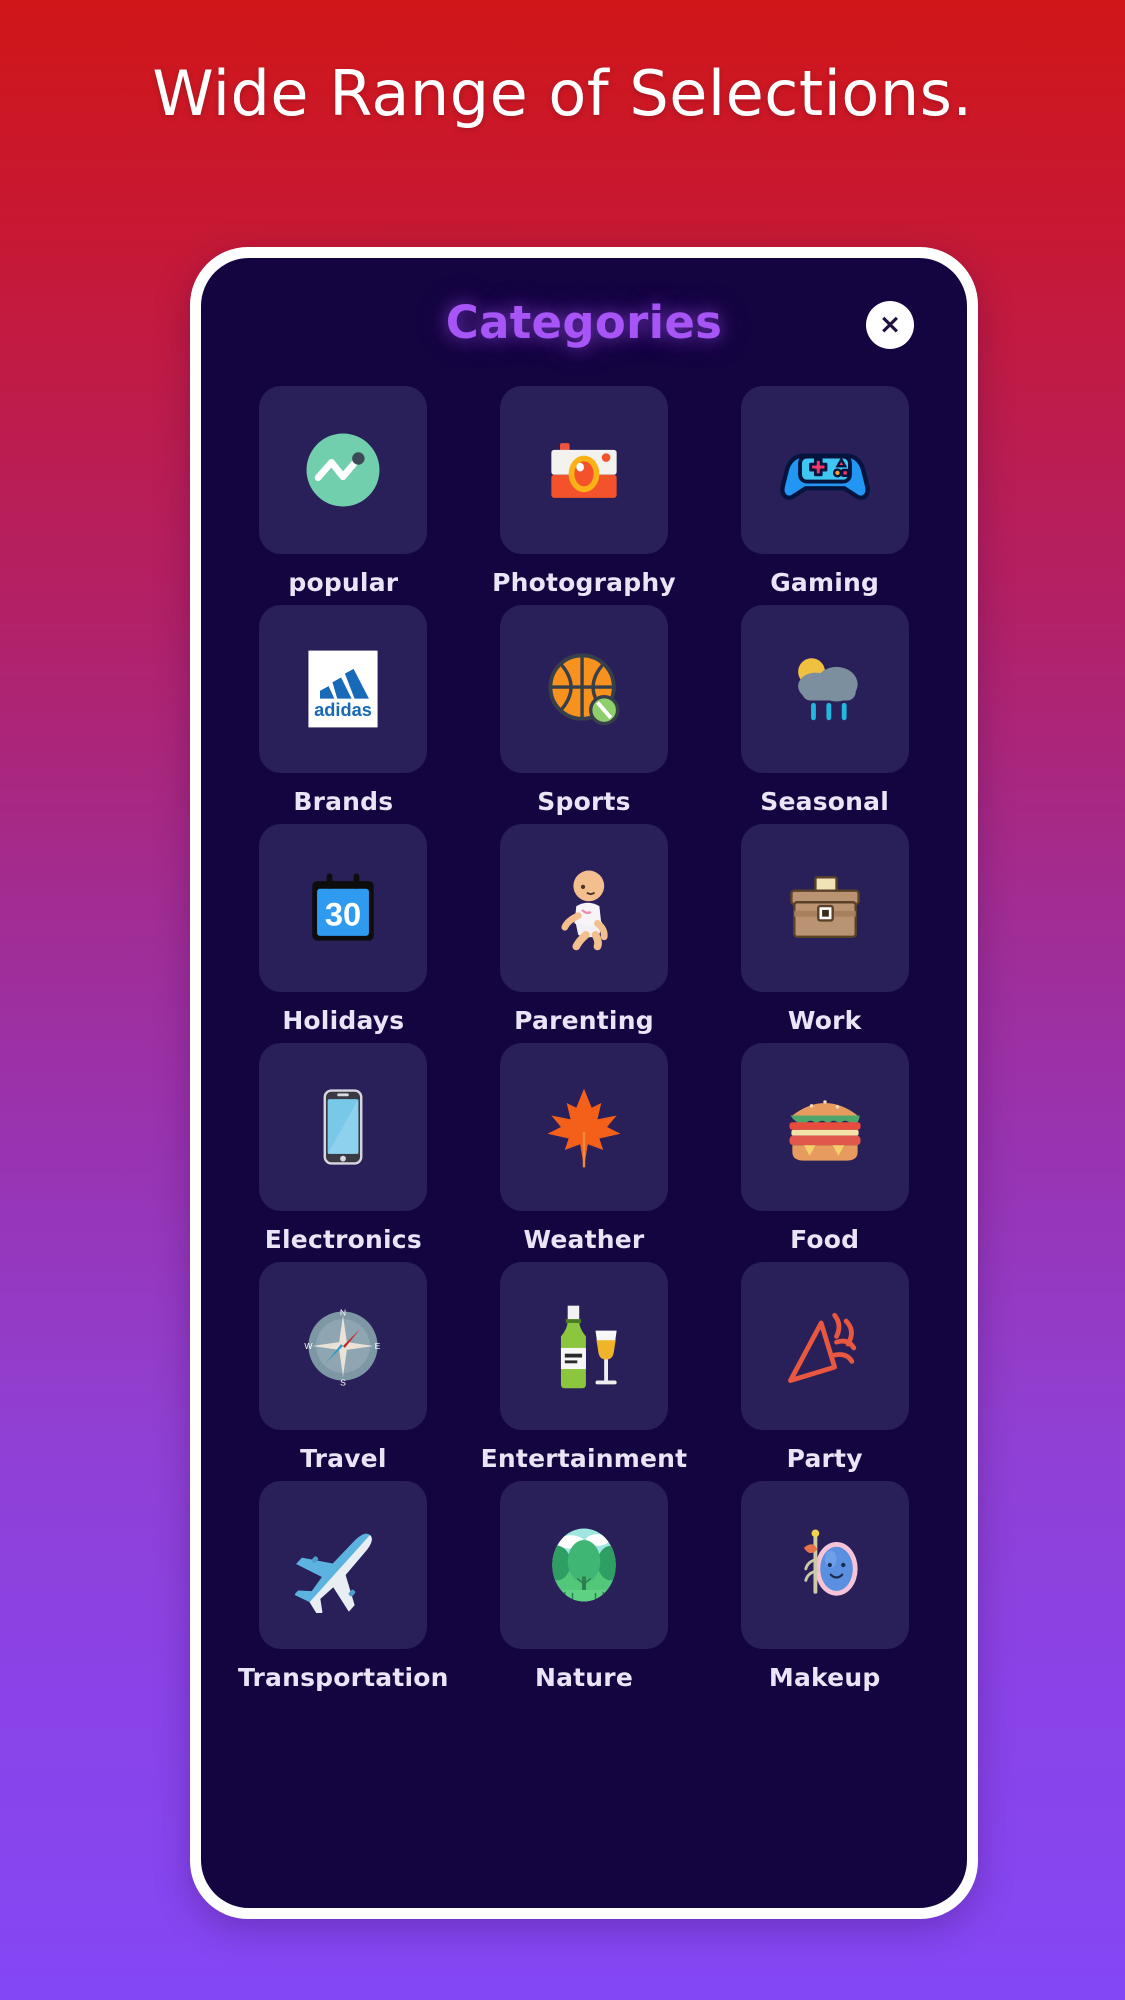 This screenshot has height=2000, width=1125. I want to click on svg-text: 30, so click(343, 913).